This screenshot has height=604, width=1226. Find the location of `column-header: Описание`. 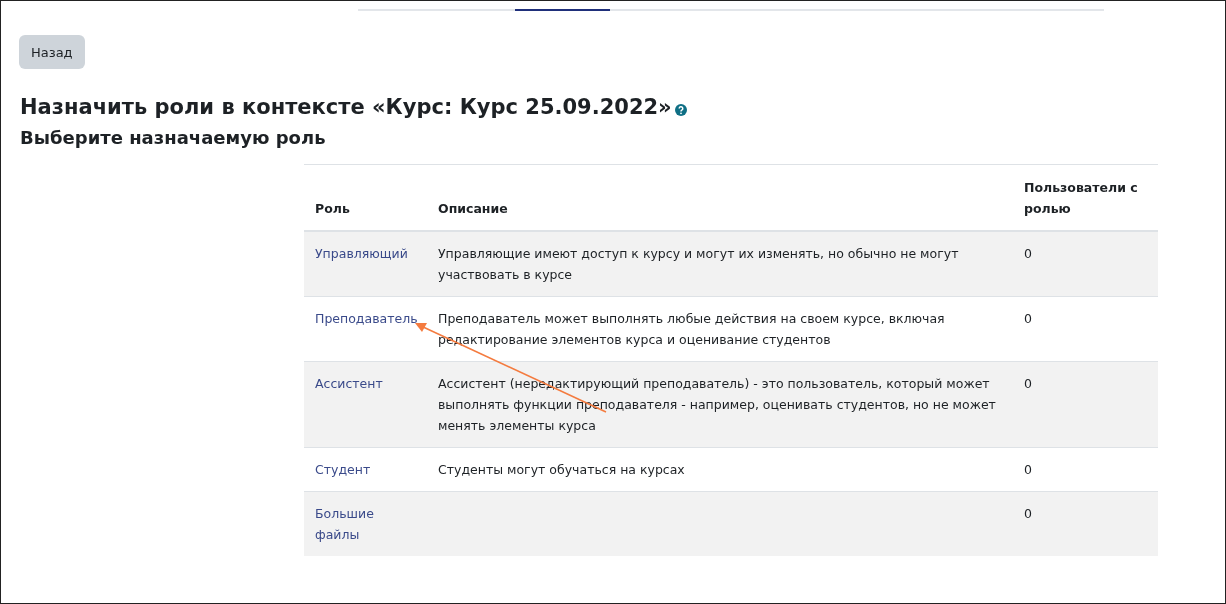

column-header: Описание is located at coordinates (473, 208).